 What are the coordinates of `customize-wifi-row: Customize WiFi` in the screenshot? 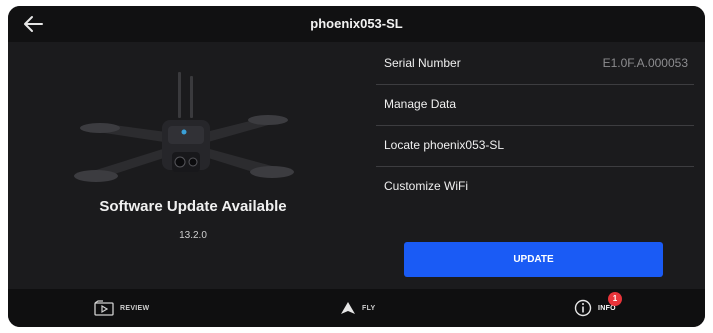 It's located at (535, 187).